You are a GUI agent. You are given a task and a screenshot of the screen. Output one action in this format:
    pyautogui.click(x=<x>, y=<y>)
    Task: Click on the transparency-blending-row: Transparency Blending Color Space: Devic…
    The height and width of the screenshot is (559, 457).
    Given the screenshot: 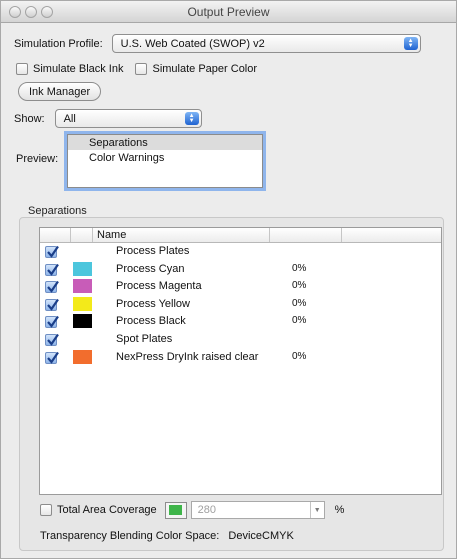 What is the action you would take?
    pyautogui.click(x=167, y=536)
    